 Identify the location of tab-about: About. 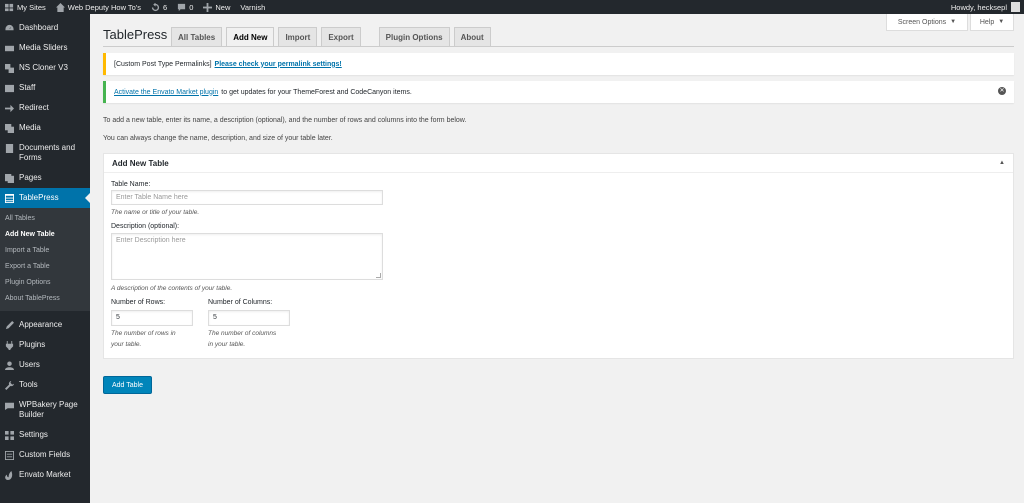
(472, 36).